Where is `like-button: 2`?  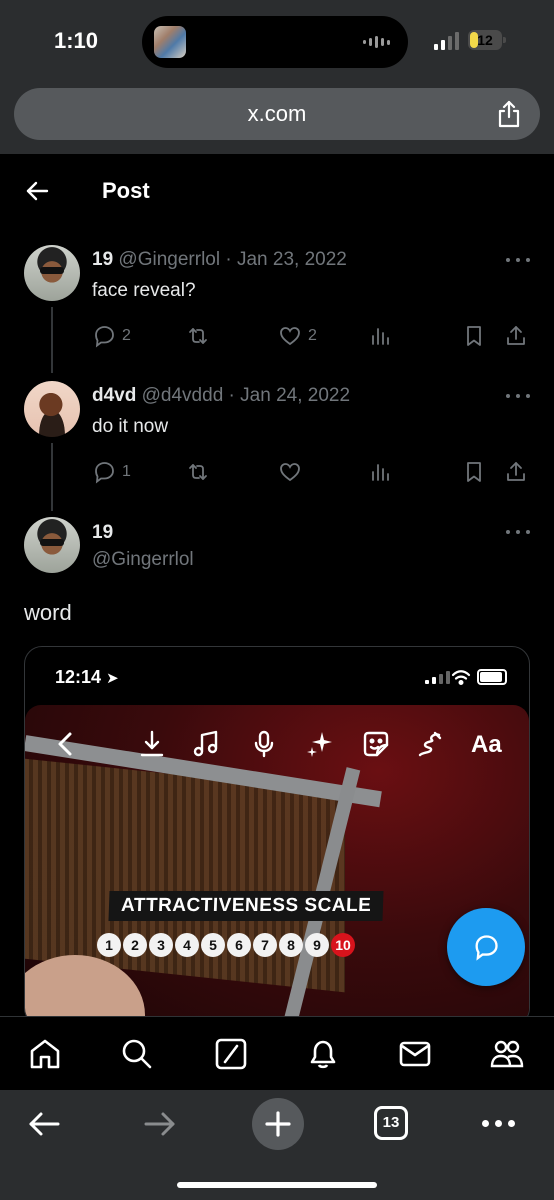 like-button: 2 is located at coordinates (297, 336).